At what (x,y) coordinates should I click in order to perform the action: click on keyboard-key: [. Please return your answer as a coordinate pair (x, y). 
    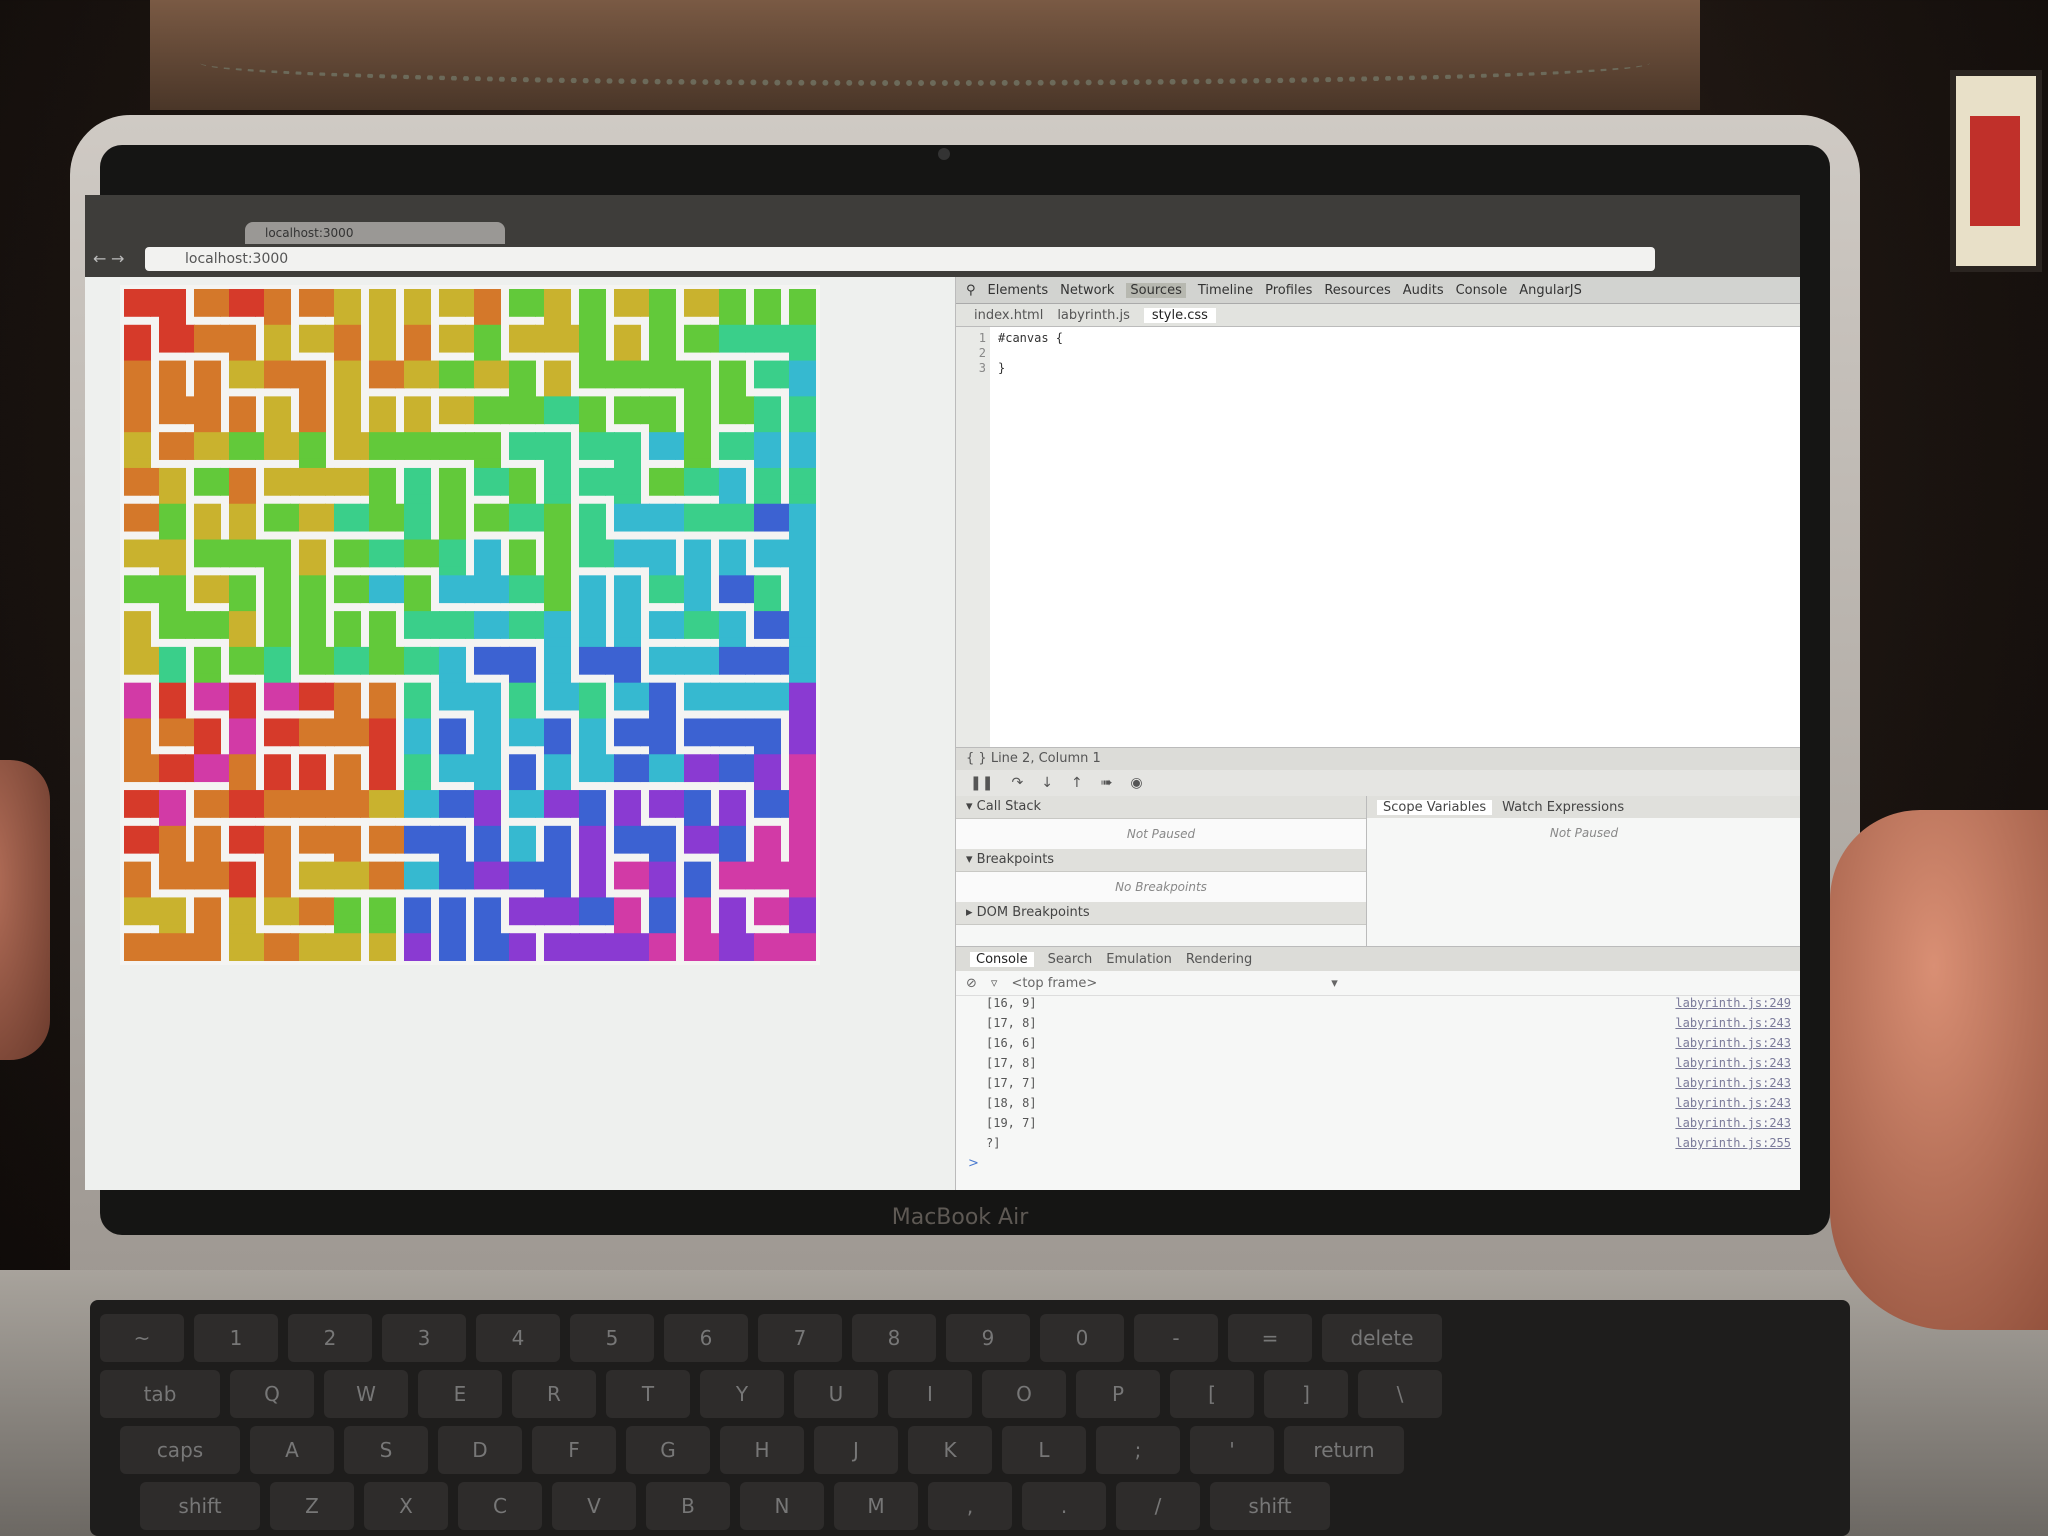
    Looking at the image, I should click on (1212, 1394).